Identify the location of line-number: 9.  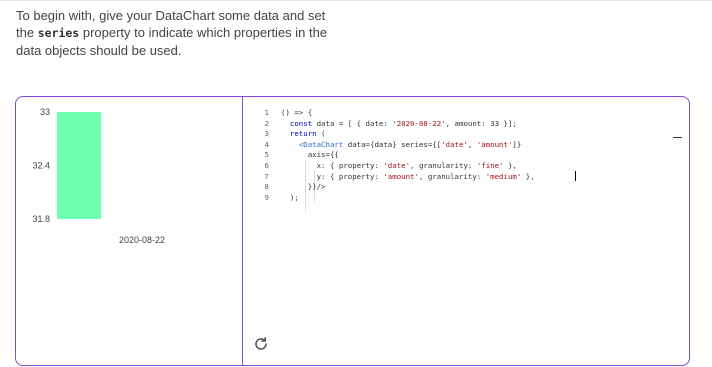
(266, 197).